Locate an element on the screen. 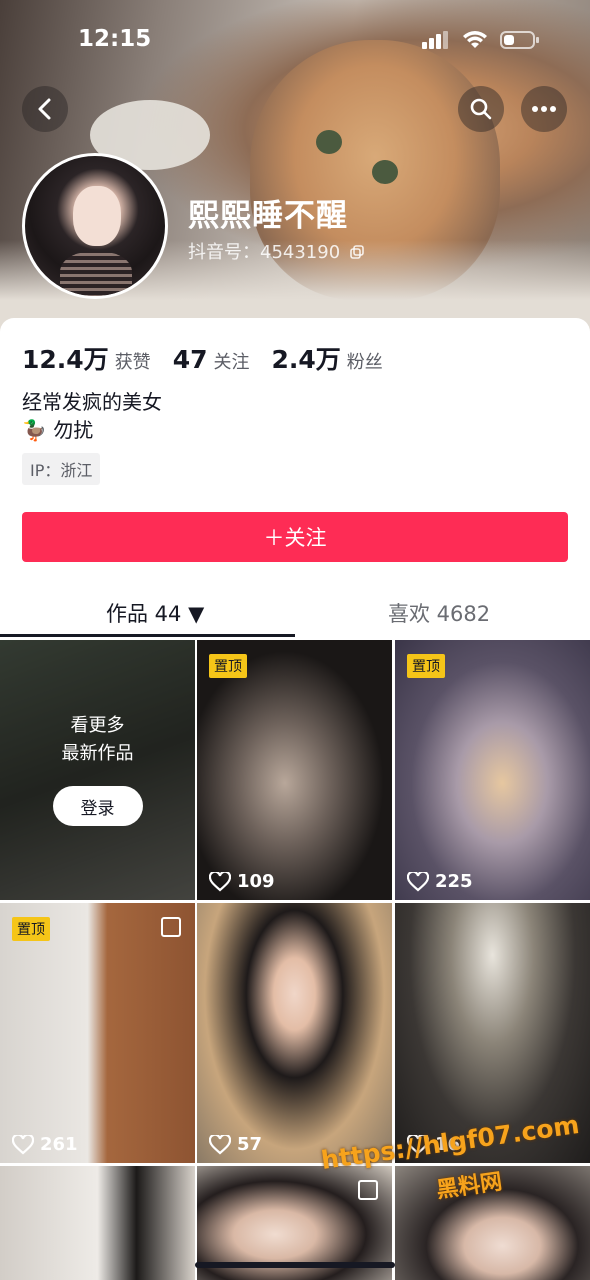 This screenshot has height=1280, width=590. stat-value: 47 is located at coordinates (190, 359).